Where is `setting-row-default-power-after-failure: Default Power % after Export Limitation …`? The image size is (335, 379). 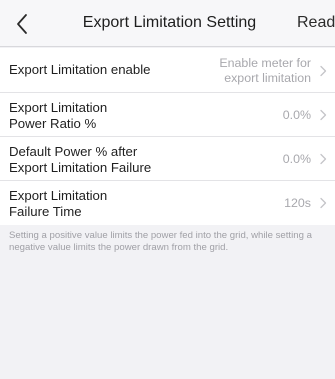 setting-row-default-power-after-failure: Default Power % after Export Limitation … is located at coordinates (167, 159).